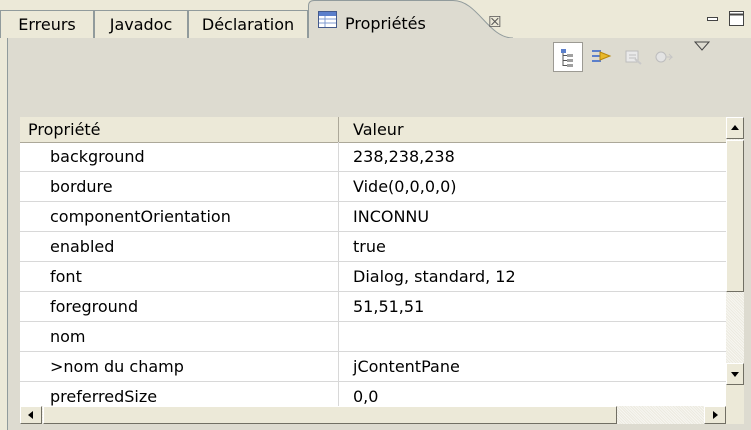  I want to click on property-name: enabled, so click(179, 246).